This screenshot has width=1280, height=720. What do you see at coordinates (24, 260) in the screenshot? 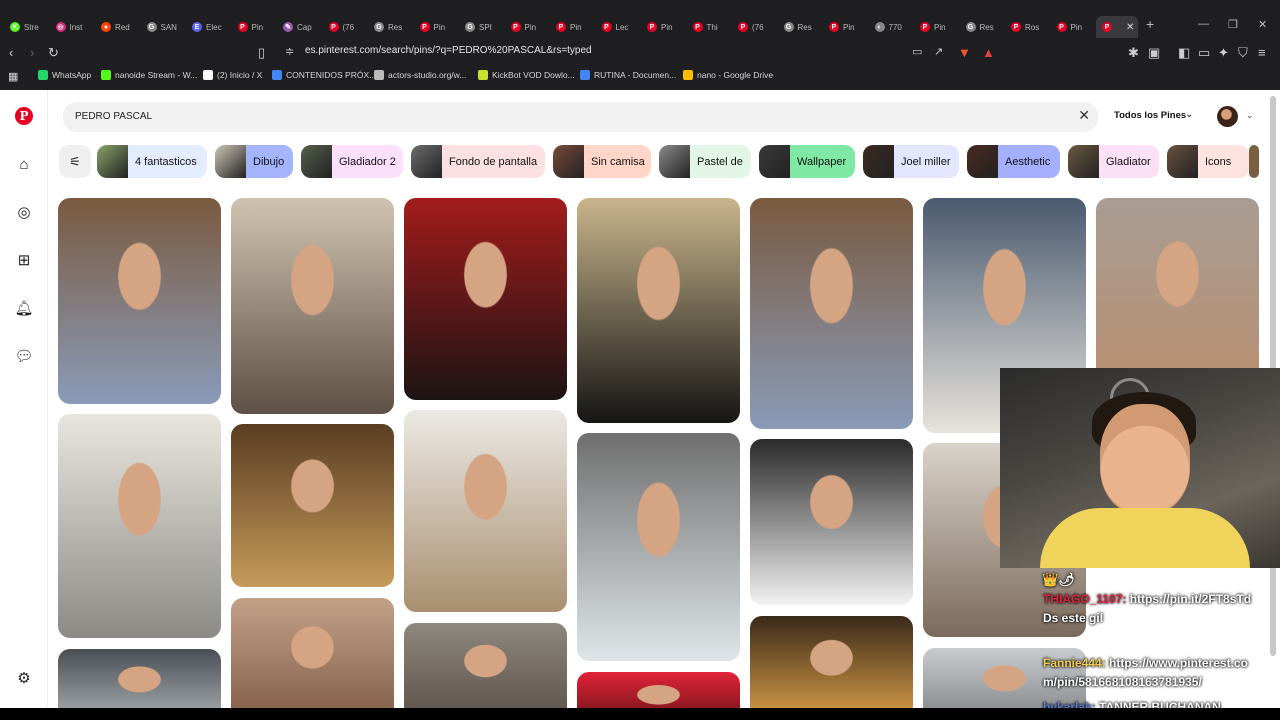
I see `create-icon: ⊞` at bounding box center [24, 260].